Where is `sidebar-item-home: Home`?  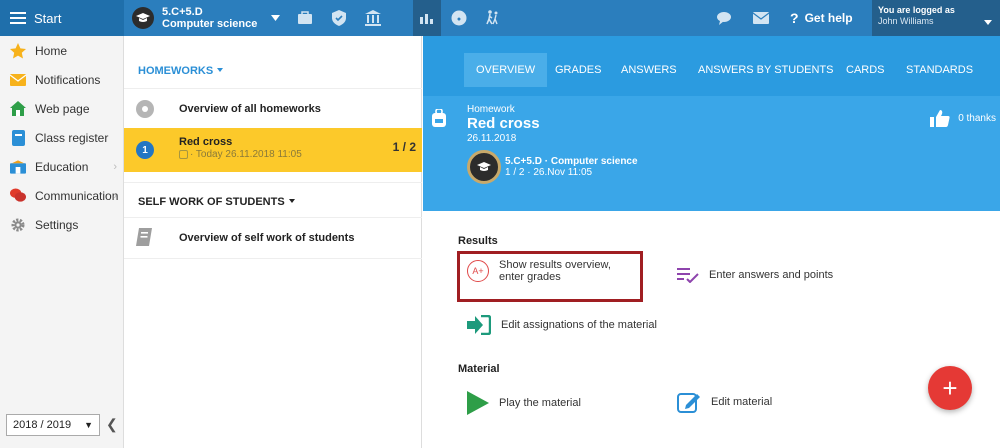
sidebar-item-home: Home is located at coordinates (61, 50).